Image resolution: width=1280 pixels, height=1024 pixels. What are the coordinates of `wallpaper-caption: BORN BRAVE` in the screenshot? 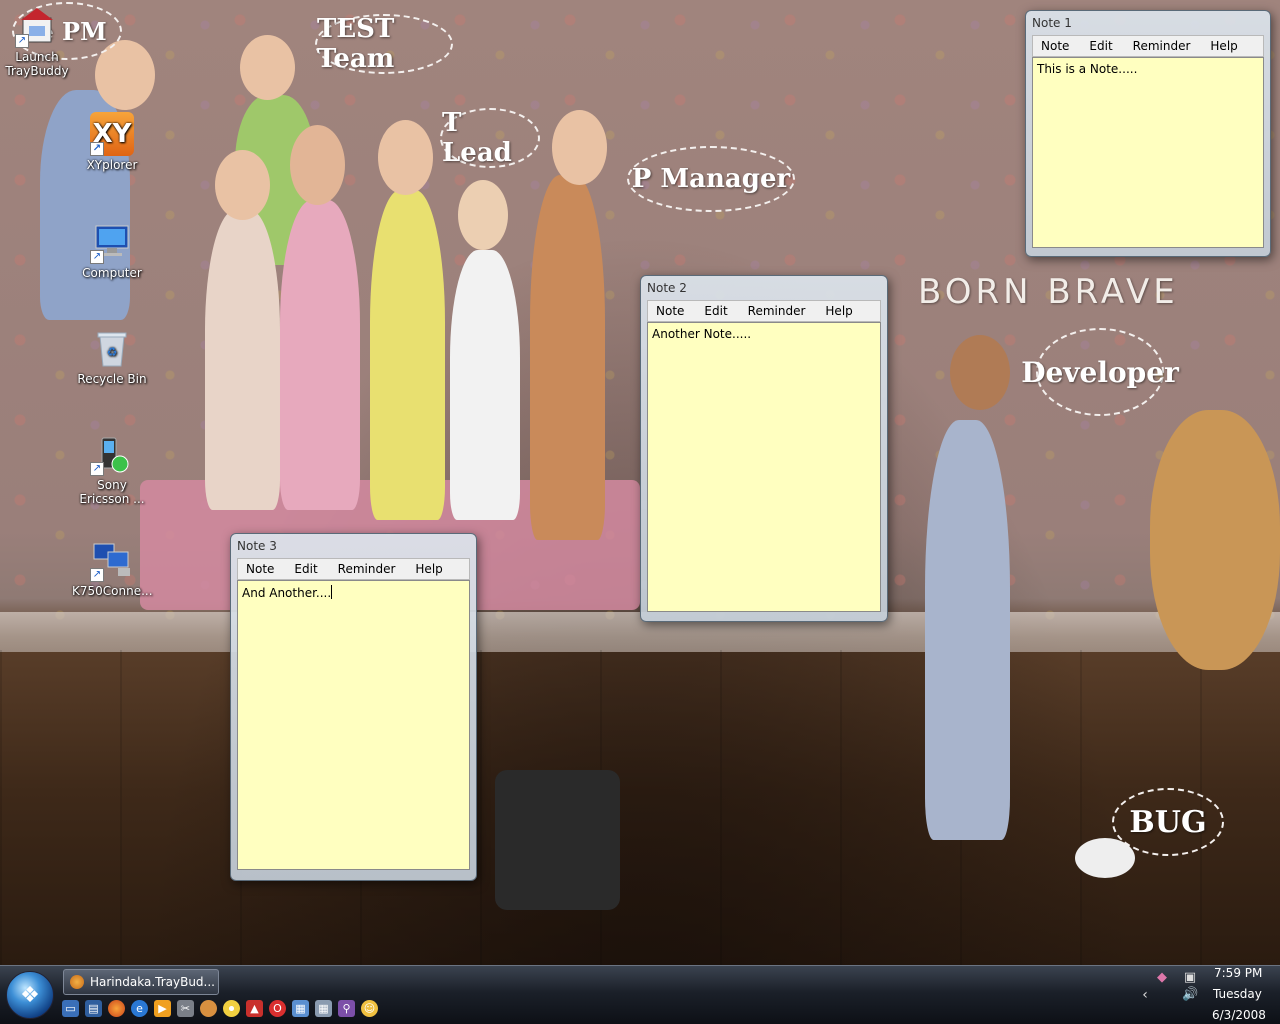 It's located at (1048, 292).